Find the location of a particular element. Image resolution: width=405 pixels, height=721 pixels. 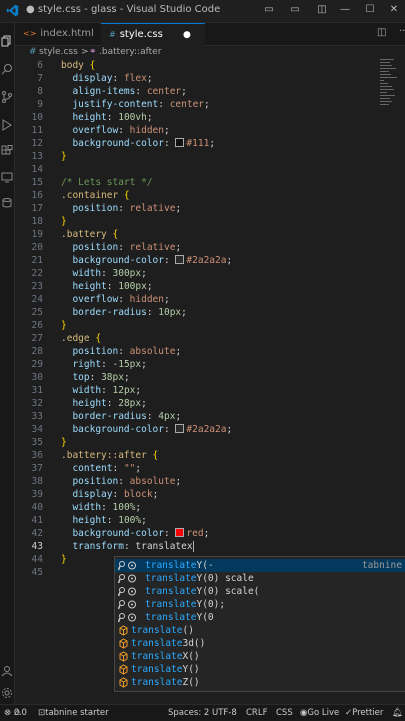

suggestion-item: translateY() is located at coordinates (260, 669).